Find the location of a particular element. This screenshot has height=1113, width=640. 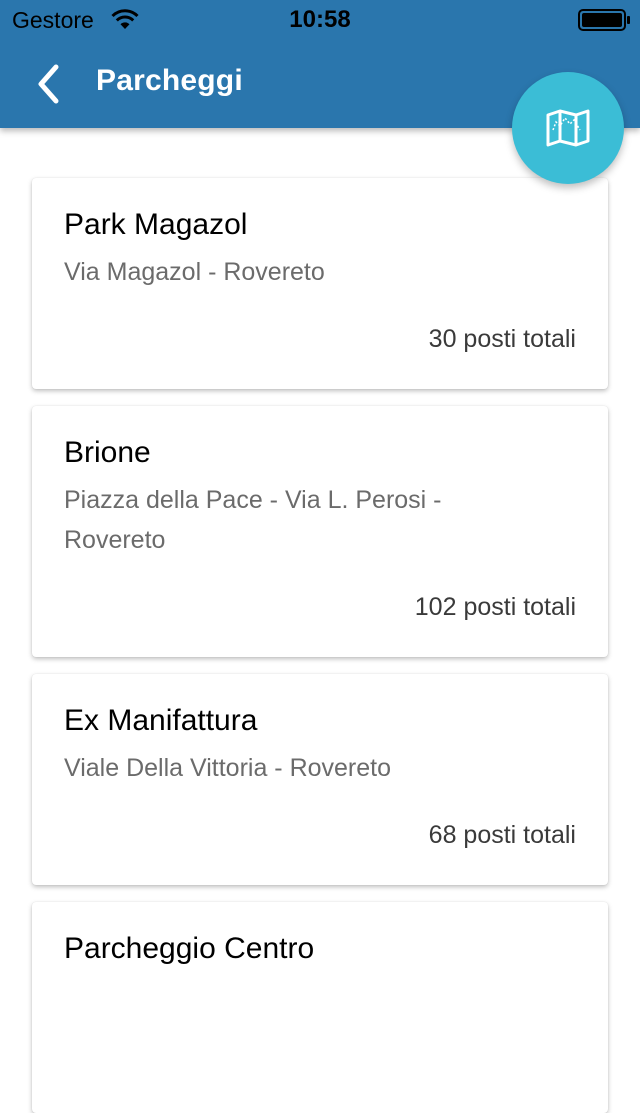

parking-address: Via Magazol - Rovereto is located at coordinates (194, 272).